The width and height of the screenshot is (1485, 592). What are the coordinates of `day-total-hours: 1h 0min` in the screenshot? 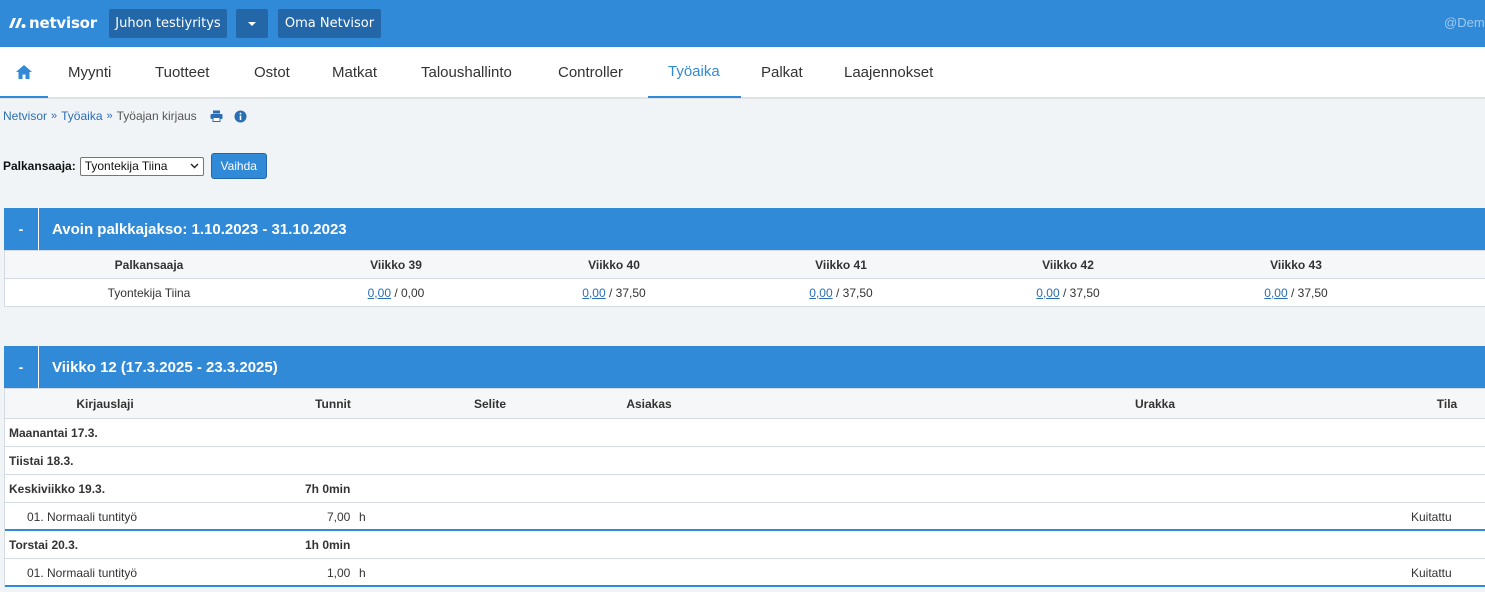 It's located at (328, 545).